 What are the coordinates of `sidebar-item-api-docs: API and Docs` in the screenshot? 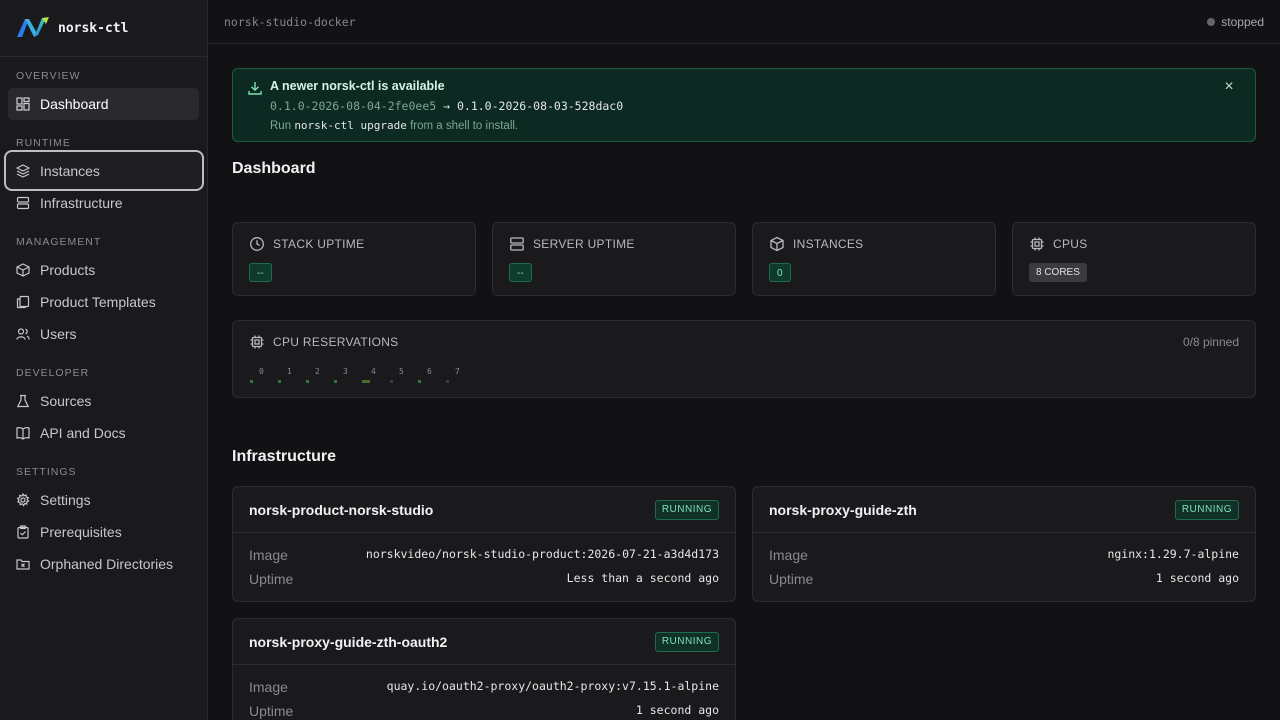 It's located at (103, 433).